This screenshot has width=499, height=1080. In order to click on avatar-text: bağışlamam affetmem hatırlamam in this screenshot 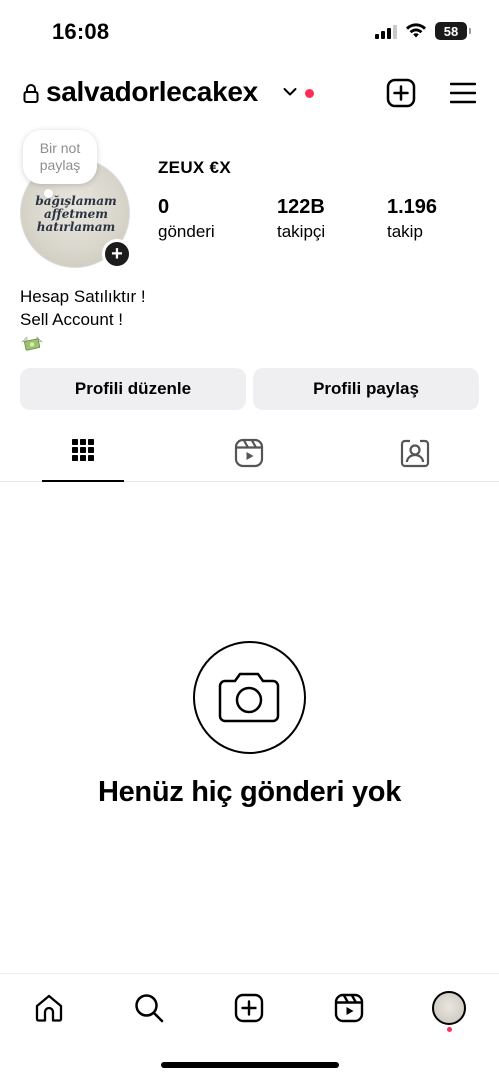, I will do `click(75, 214)`.